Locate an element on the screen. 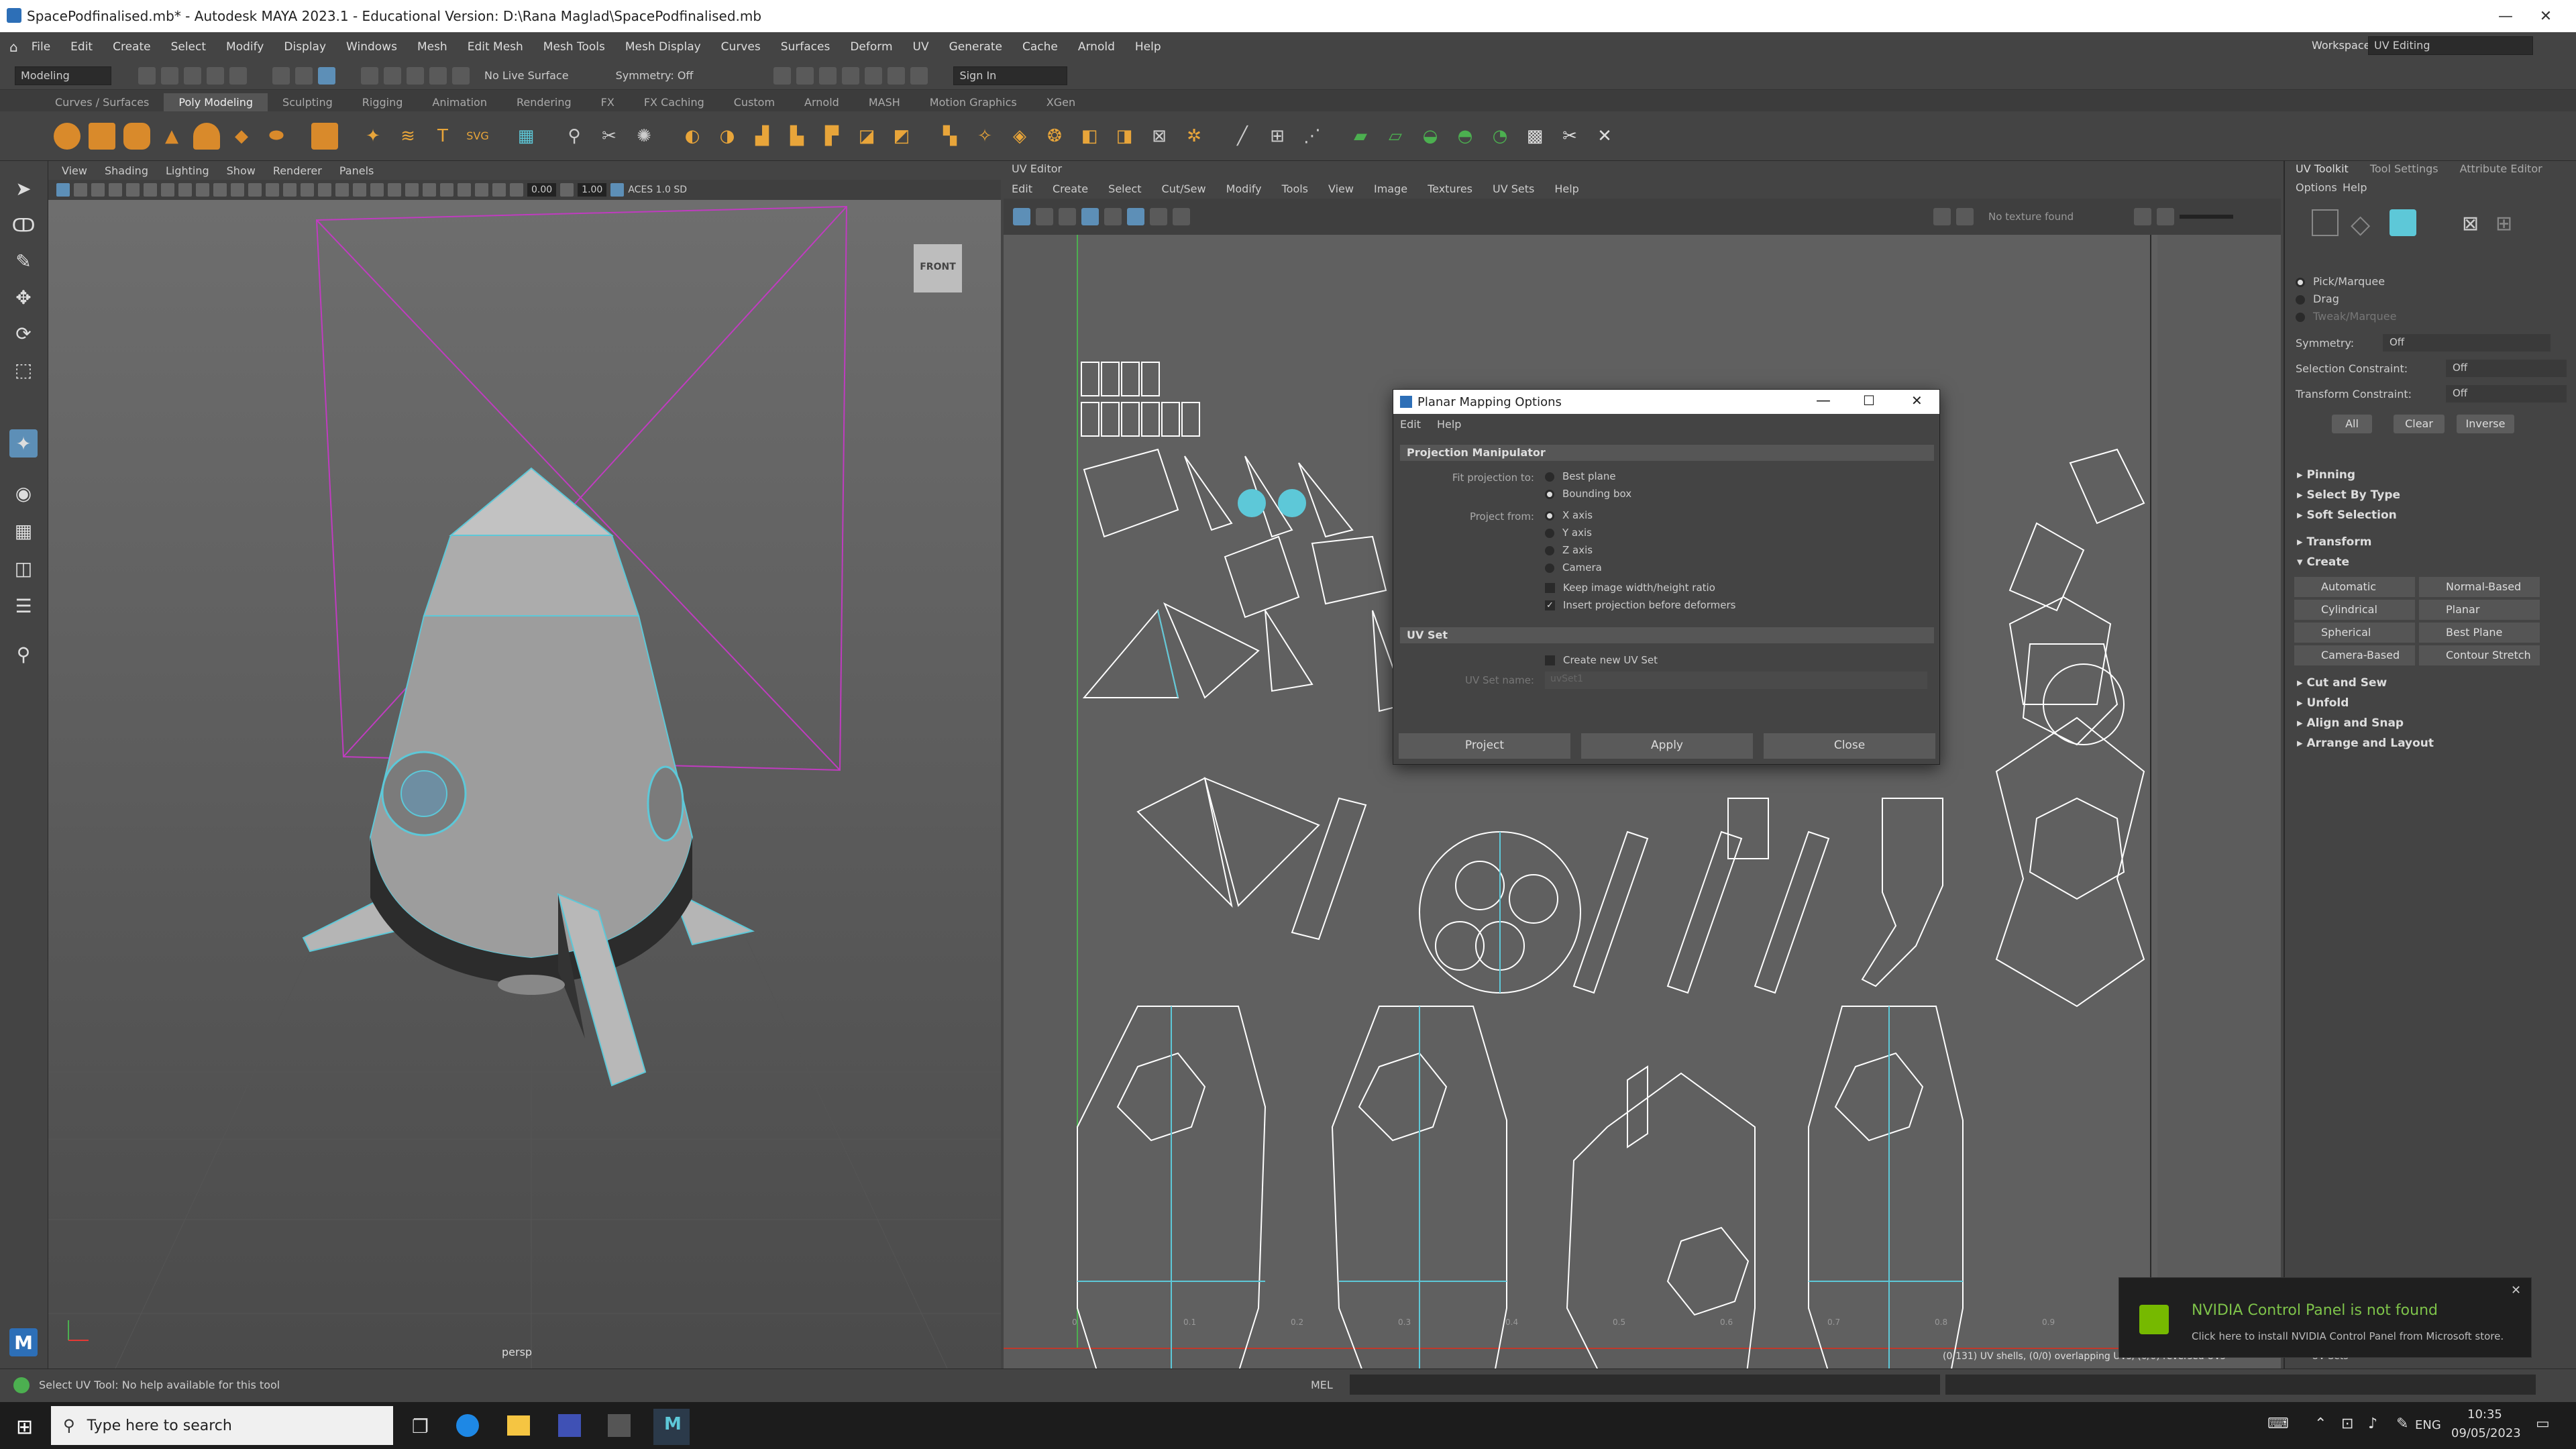 The height and width of the screenshot is (1449, 2576). merge-icon: ◨ is located at coordinates (1124, 136).